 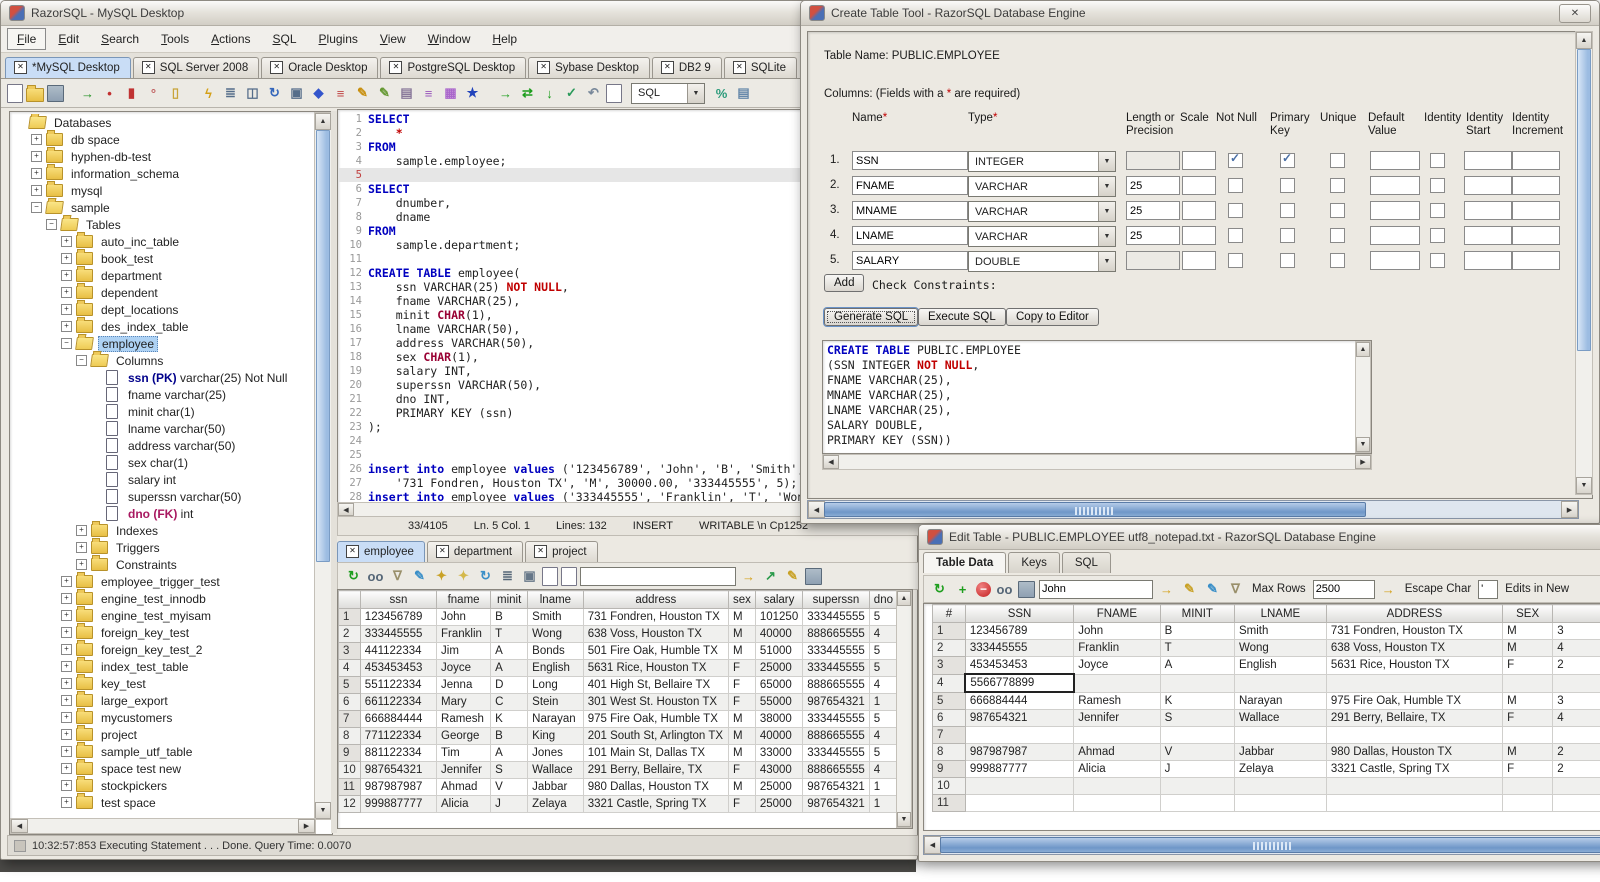 What do you see at coordinates (163, 190) in the screenshot?
I see `tree-item-mysql: + mysql` at bounding box center [163, 190].